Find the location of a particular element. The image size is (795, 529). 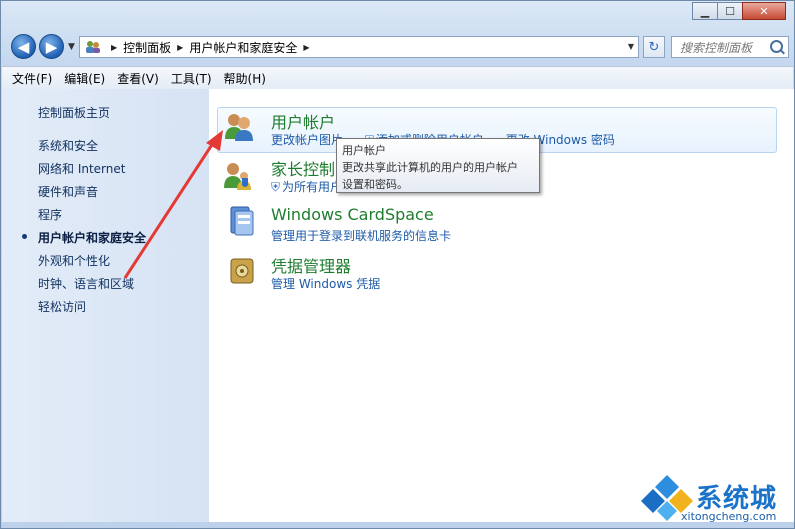

active-item-bullet-icon is located at coordinates (24, 236).